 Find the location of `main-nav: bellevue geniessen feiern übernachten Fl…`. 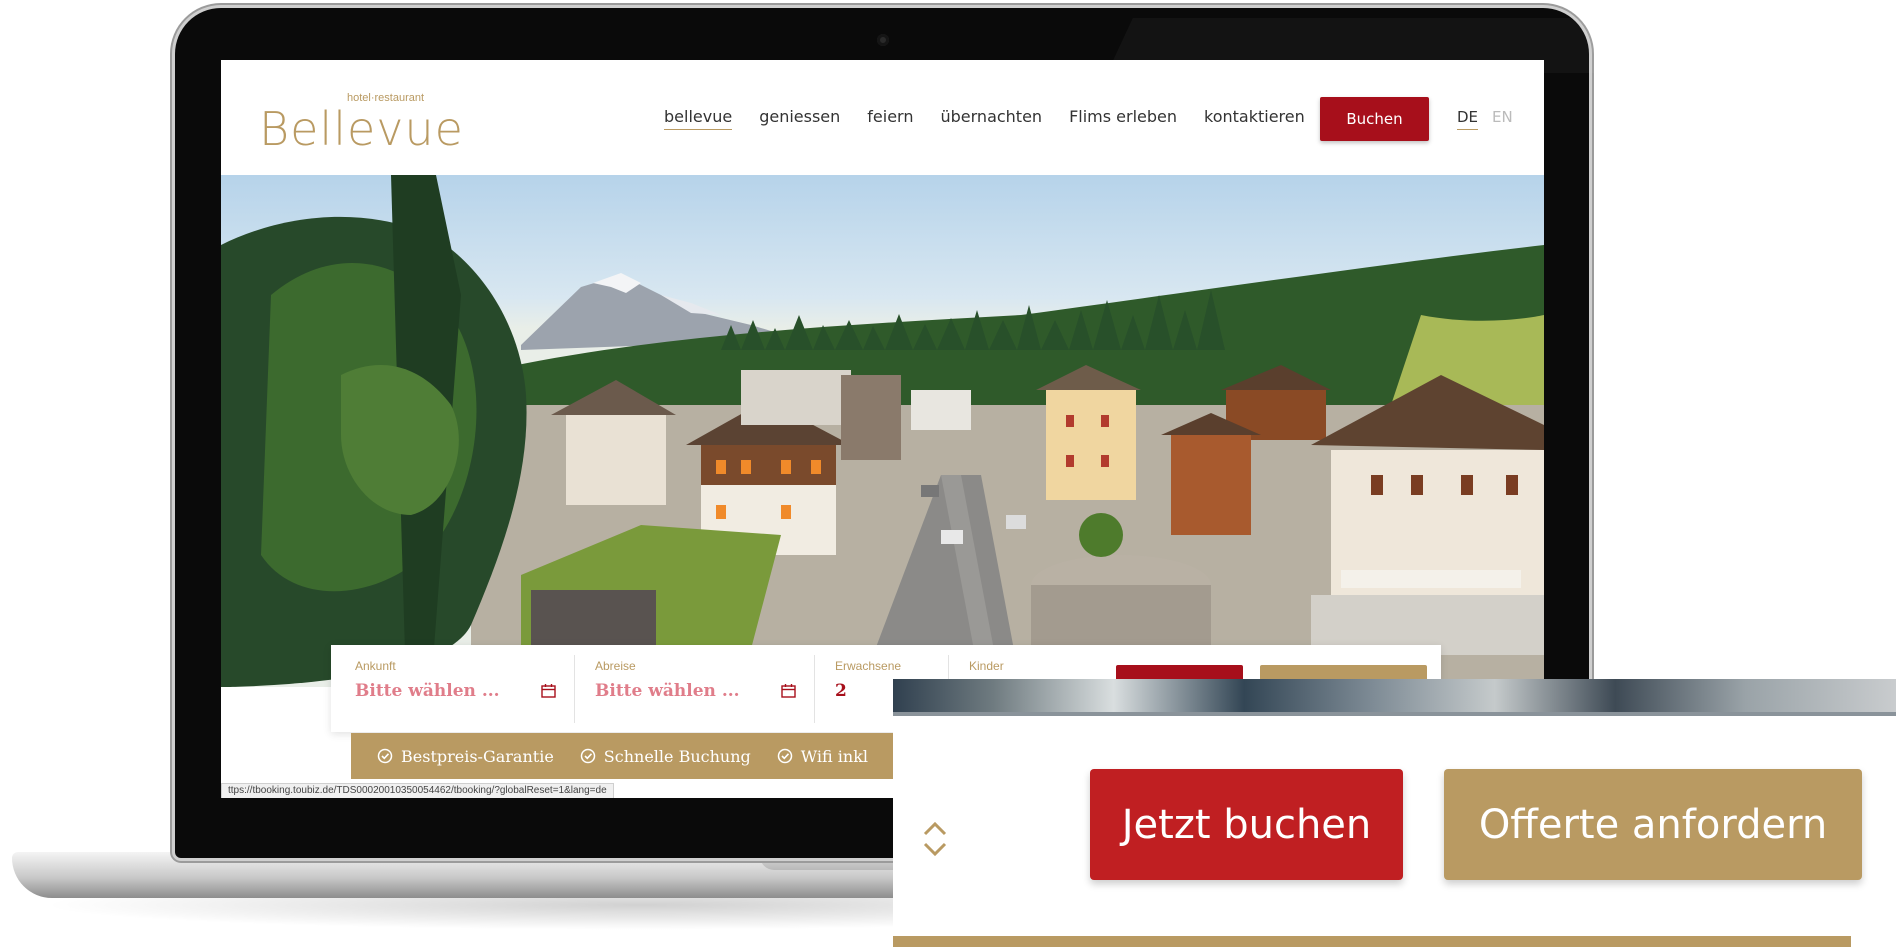

main-nav: bellevue geniessen feiern übernachten Fl… is located at coordinates (984, 118).